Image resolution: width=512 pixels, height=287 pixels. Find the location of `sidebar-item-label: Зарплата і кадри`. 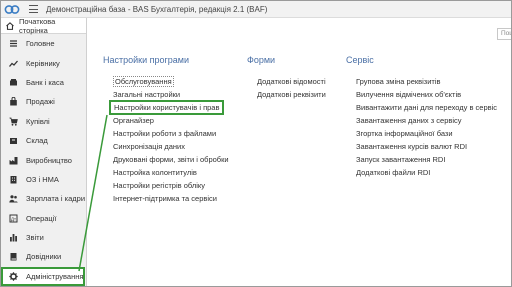

sidebar-item-label: Зарплата і кадри is located at coordinates (56, 199).